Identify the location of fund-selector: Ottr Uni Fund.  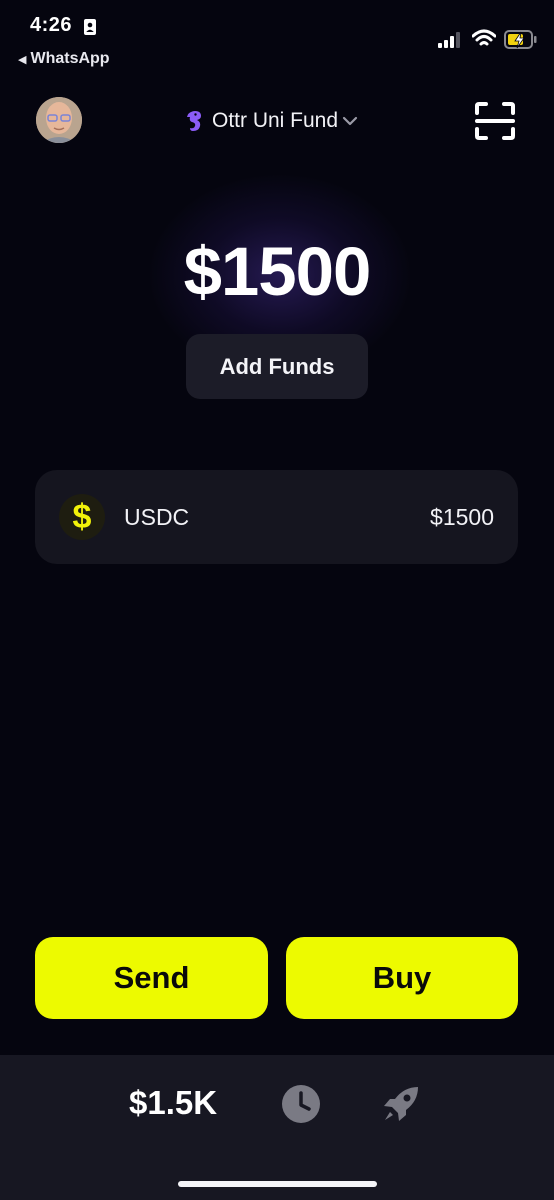
(272, 121).